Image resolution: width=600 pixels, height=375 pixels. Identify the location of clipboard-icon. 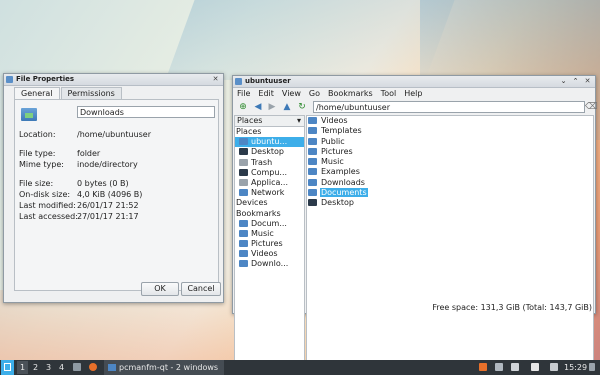
(499, 367).